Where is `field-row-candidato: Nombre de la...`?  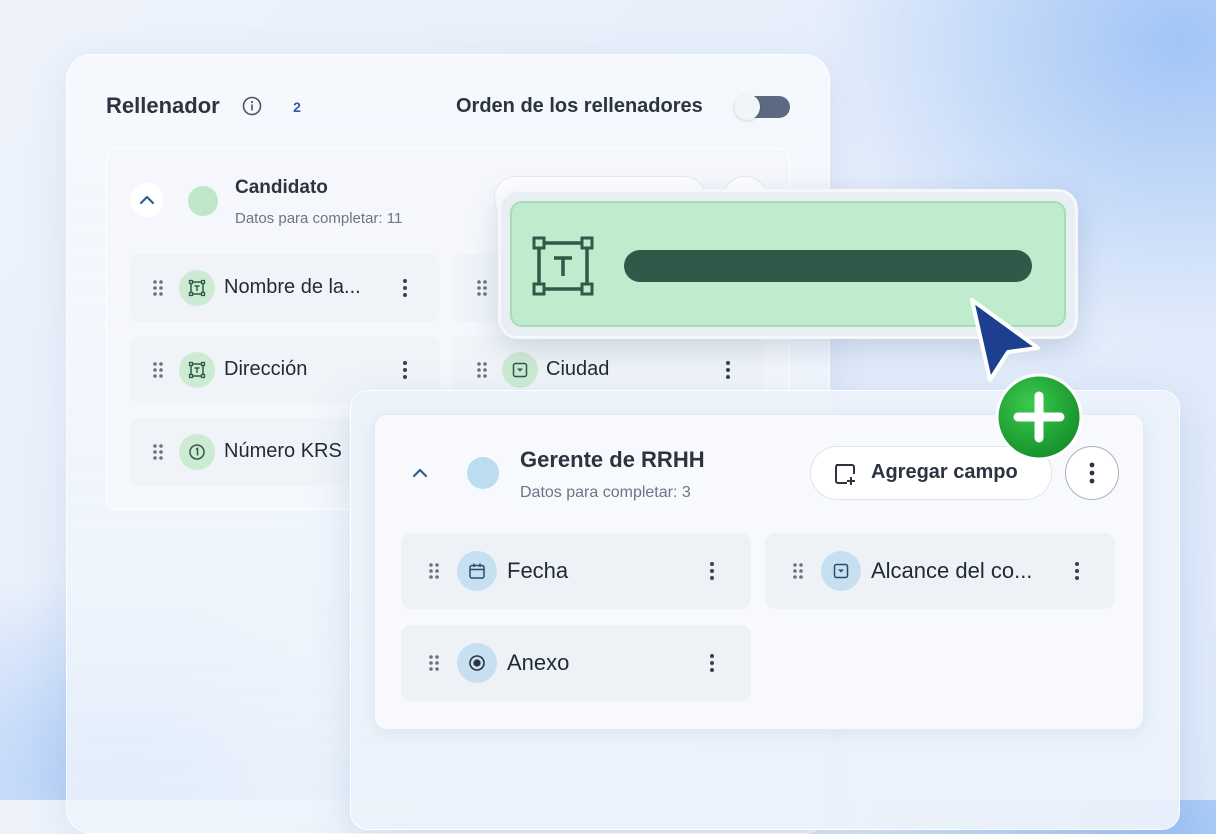
field-row-candidato: Nombre de la... is located at coordinates (285, 288).